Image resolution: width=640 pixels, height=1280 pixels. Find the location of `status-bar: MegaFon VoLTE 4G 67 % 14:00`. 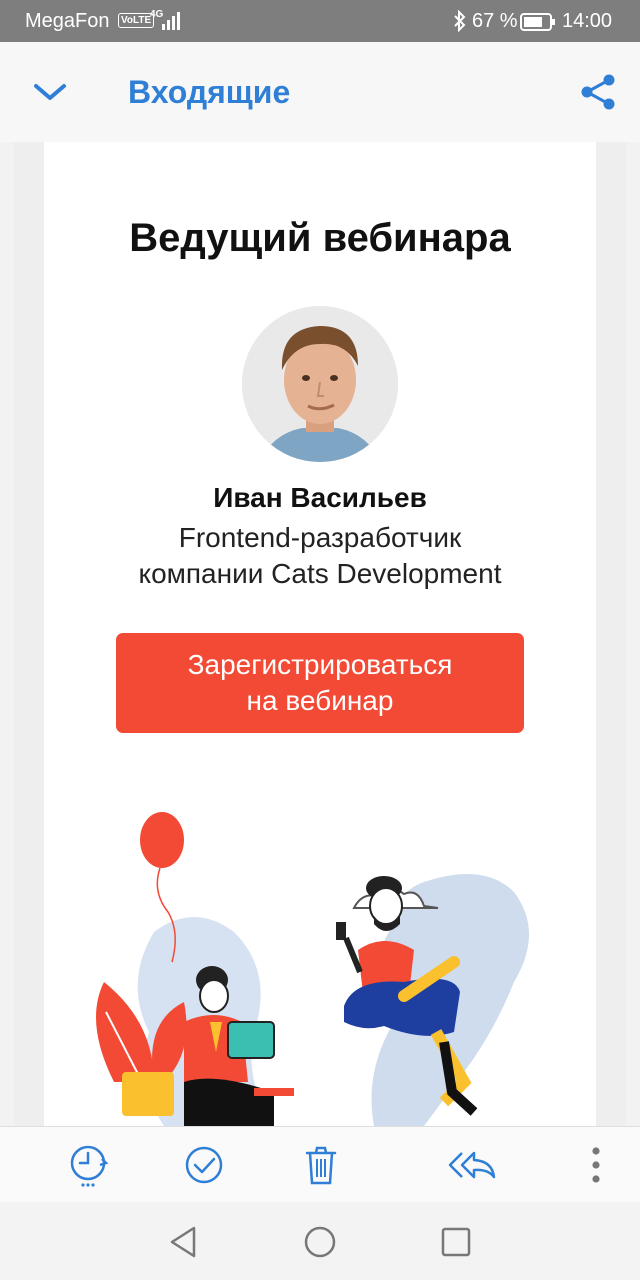

status-bar: MegaFon VoLTE 4G 67 % 14:00 is located at coordinates (320, 21).